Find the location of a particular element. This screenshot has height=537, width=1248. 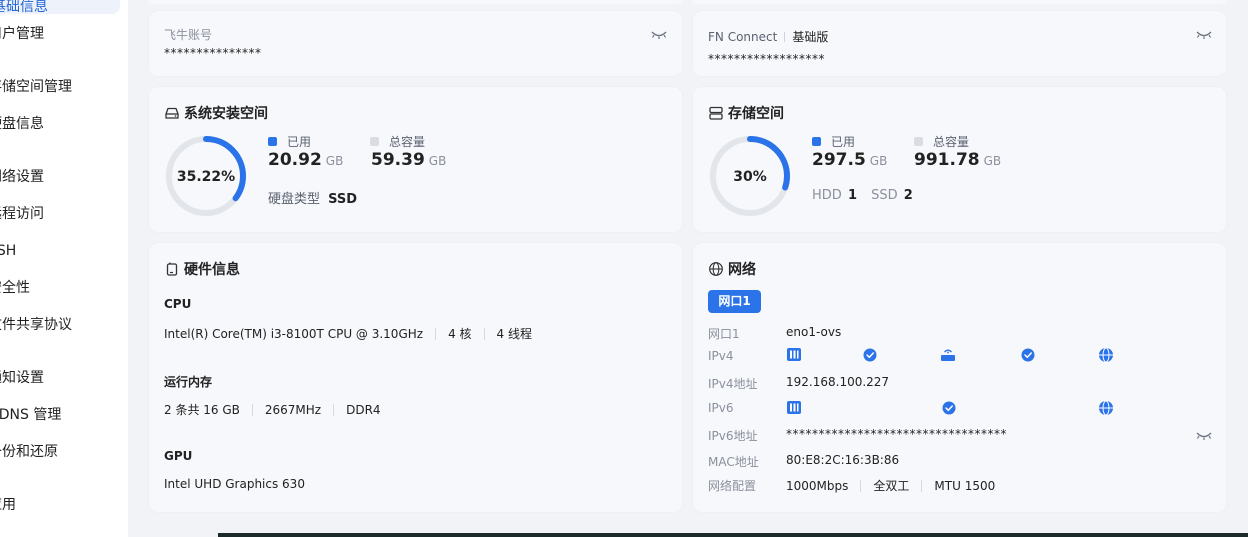

card-top-partial-left is located at coordinates (415, 2).